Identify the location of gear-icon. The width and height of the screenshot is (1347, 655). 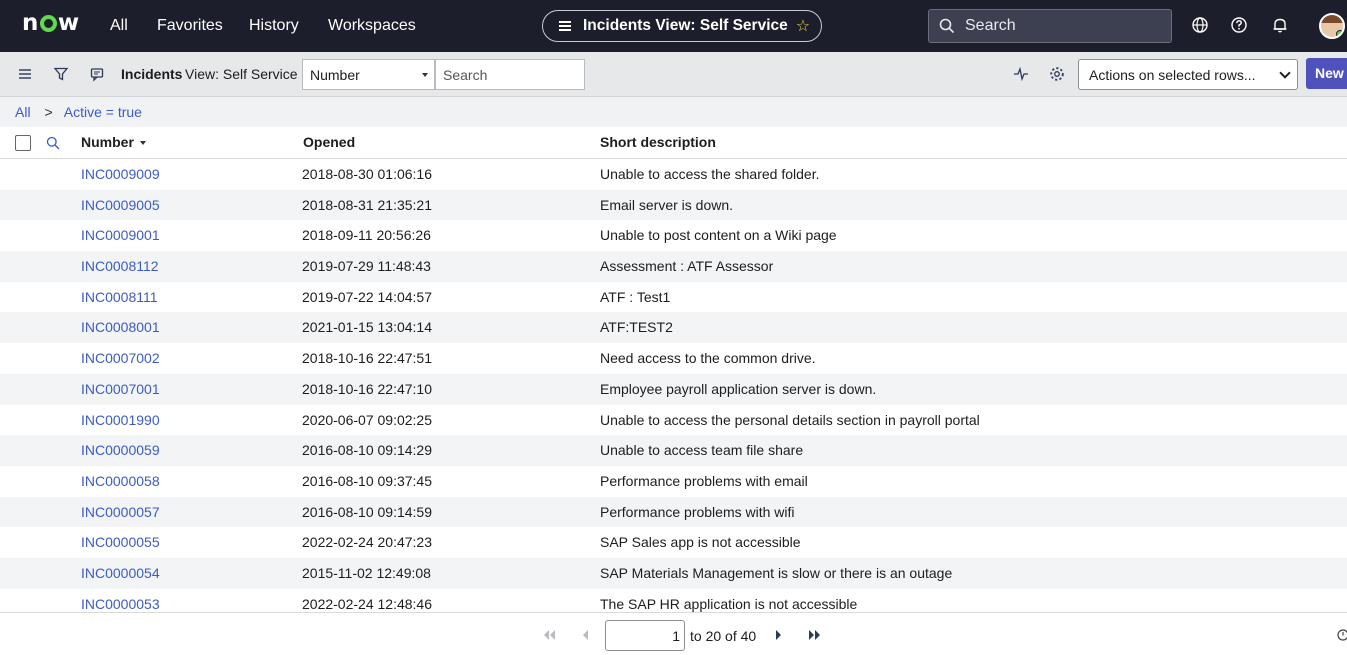
(1057, 74).